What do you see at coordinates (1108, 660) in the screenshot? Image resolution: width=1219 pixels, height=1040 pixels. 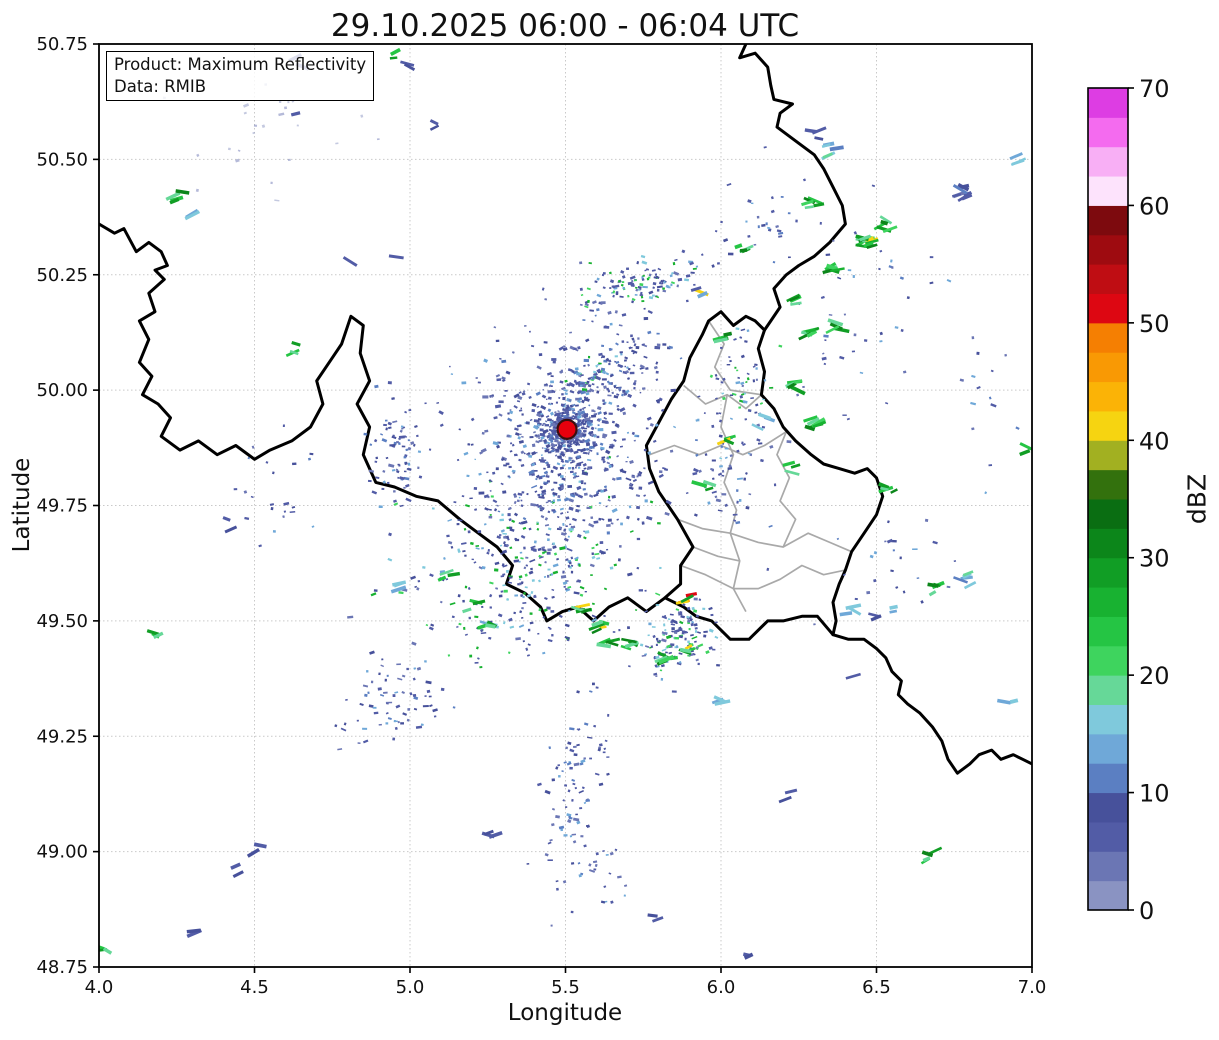 I see `colorbar-segment` at bounding box center [1108, 660].